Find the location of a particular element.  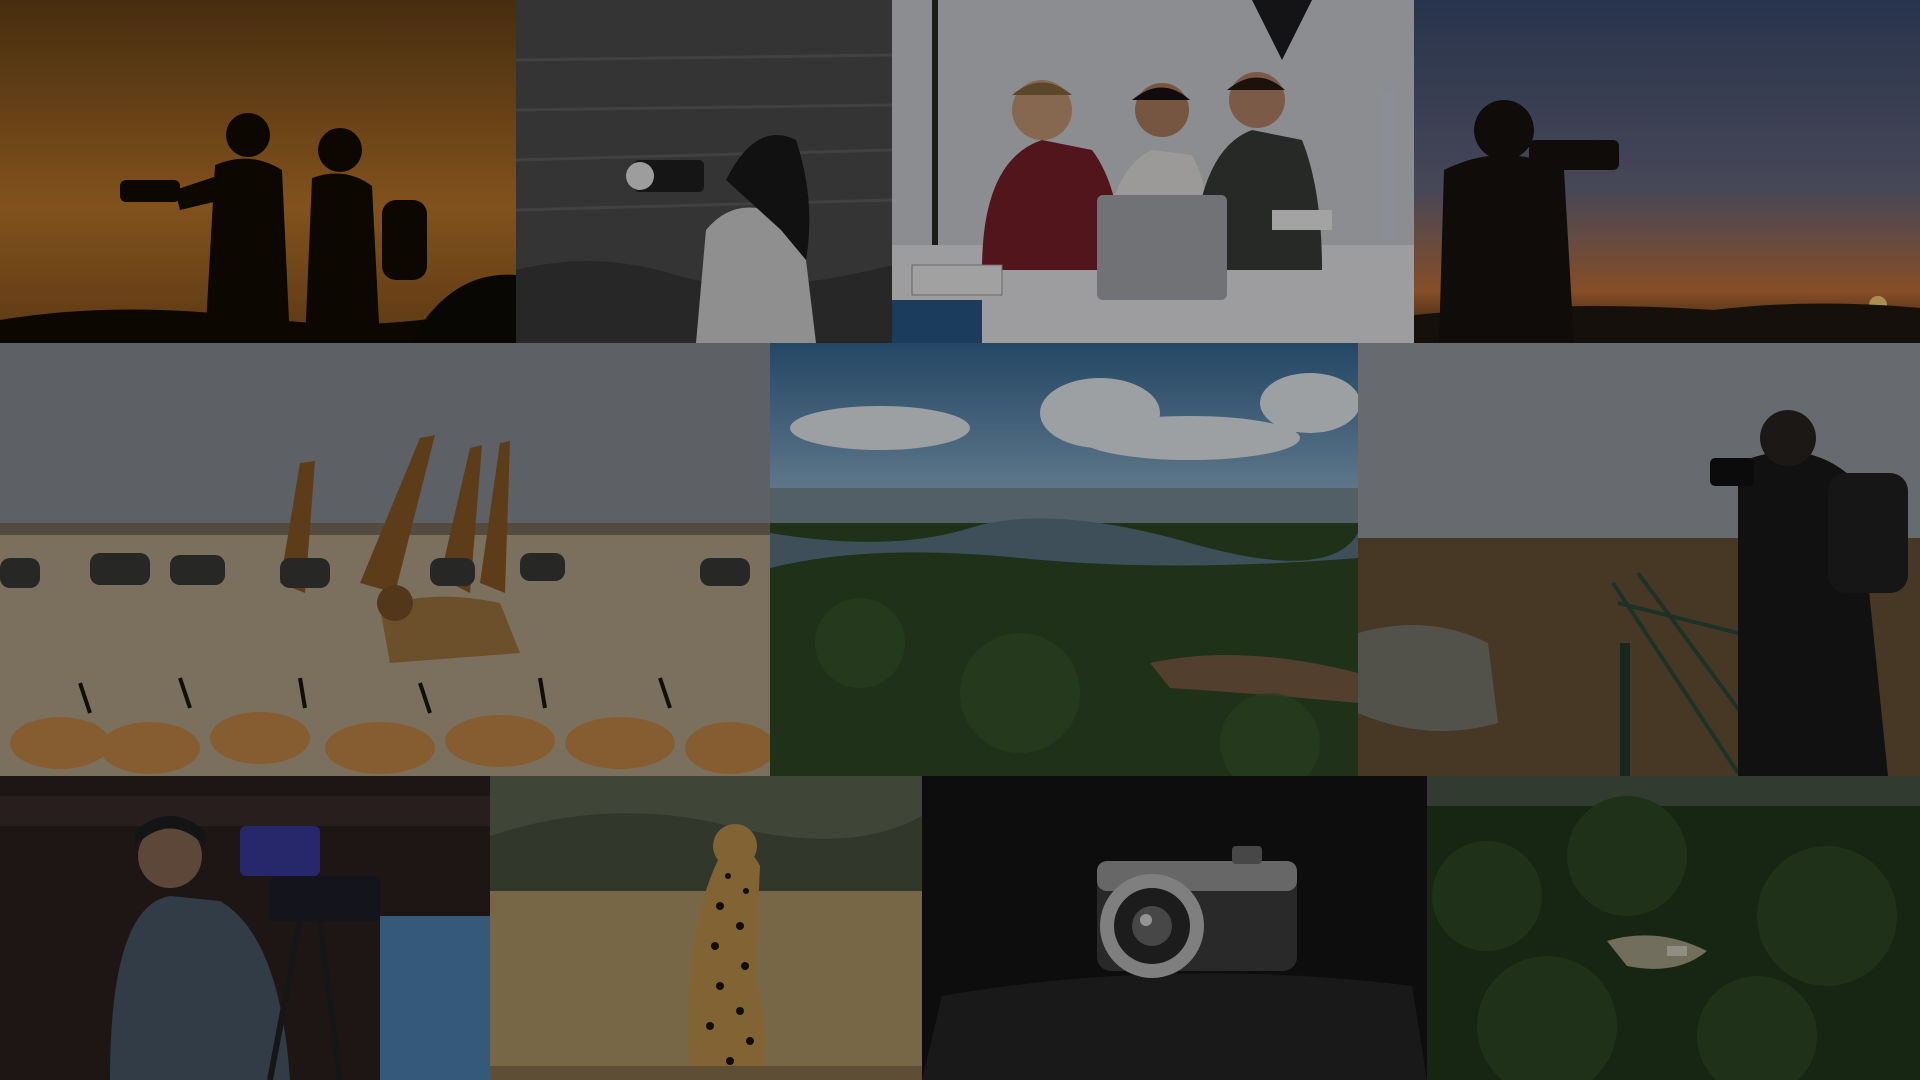

photo-mirrorless-camera-bw is located at coordinates (1174, 928).